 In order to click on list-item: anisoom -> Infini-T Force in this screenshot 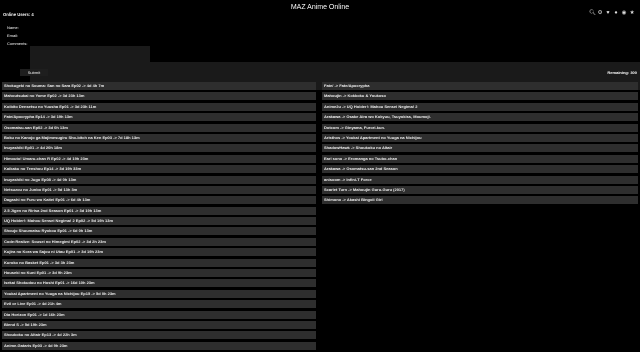, I will do `click(480, 179)`.